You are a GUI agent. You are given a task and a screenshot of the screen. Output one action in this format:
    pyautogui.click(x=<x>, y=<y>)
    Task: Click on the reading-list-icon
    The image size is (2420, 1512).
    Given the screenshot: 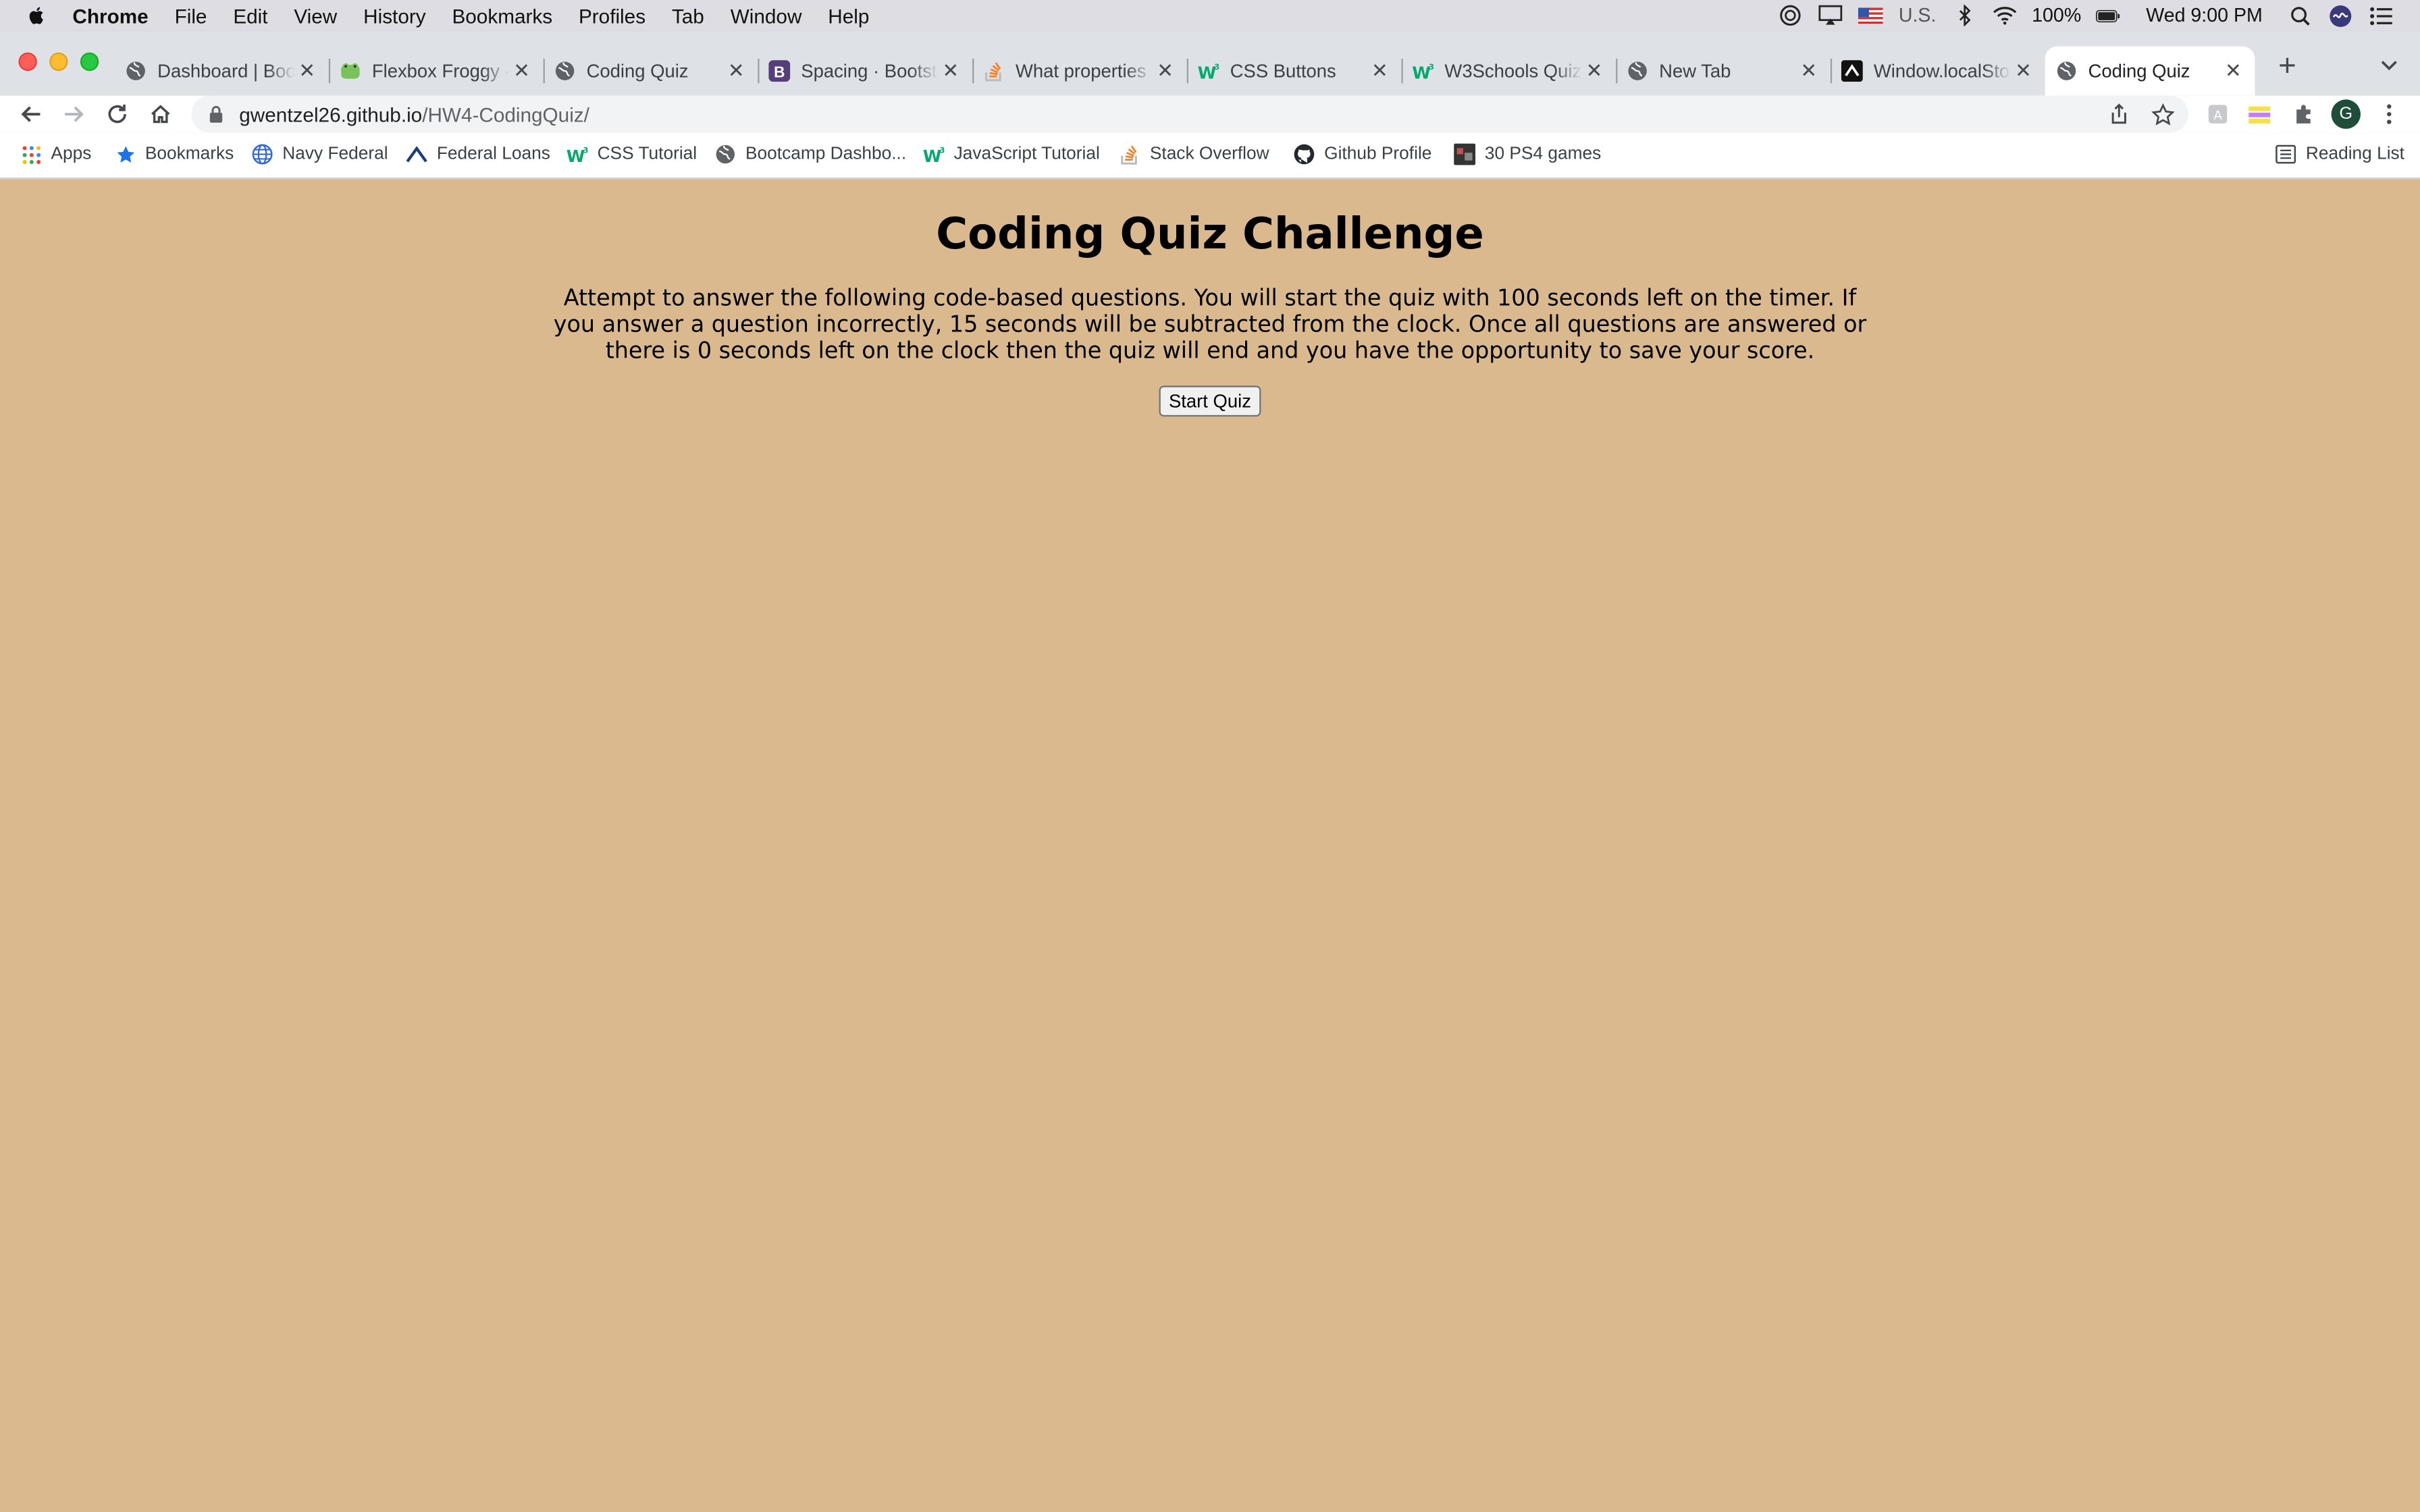 What is the action you would take?
    pyautogui.click(x=2285, y=154)
    